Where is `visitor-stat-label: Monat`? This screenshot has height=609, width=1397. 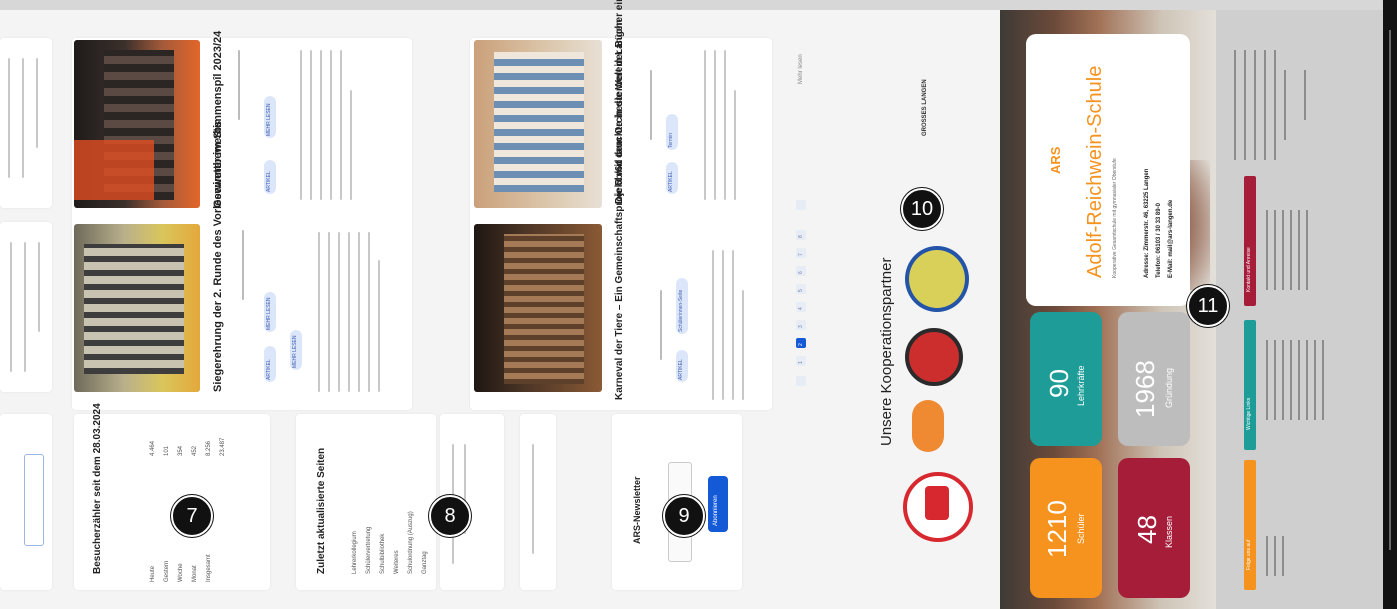
visitor-stat-label: Monat is located at coordinates (195, 573).